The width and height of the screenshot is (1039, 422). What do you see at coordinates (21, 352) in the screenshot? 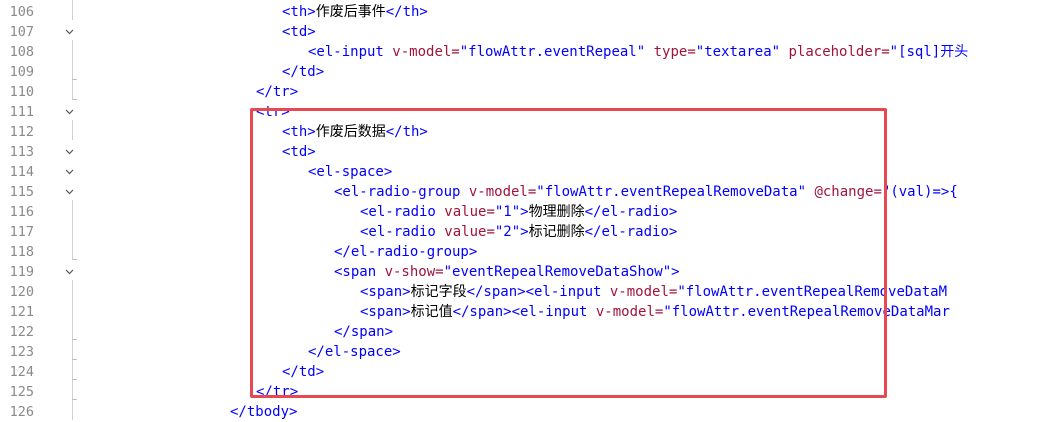
I see `line-number: 123` at bounding box center [21, 352].